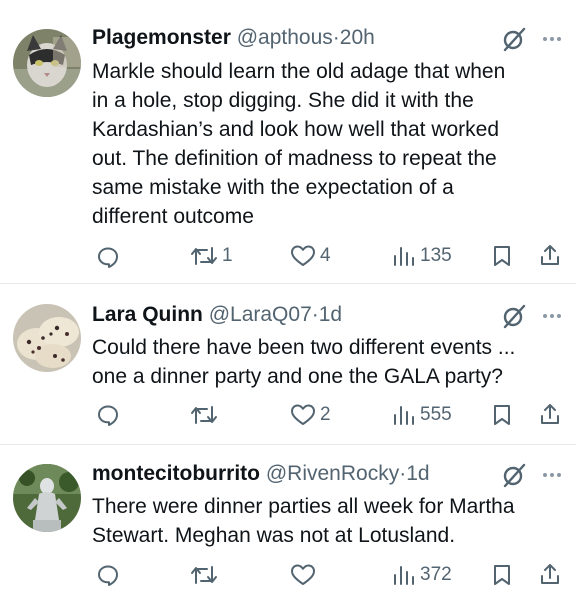  What do you see at coordinates (260, 314) in the screenshot?
I see `author-handle: @LaraQ07` at bounding box center [260, 314].